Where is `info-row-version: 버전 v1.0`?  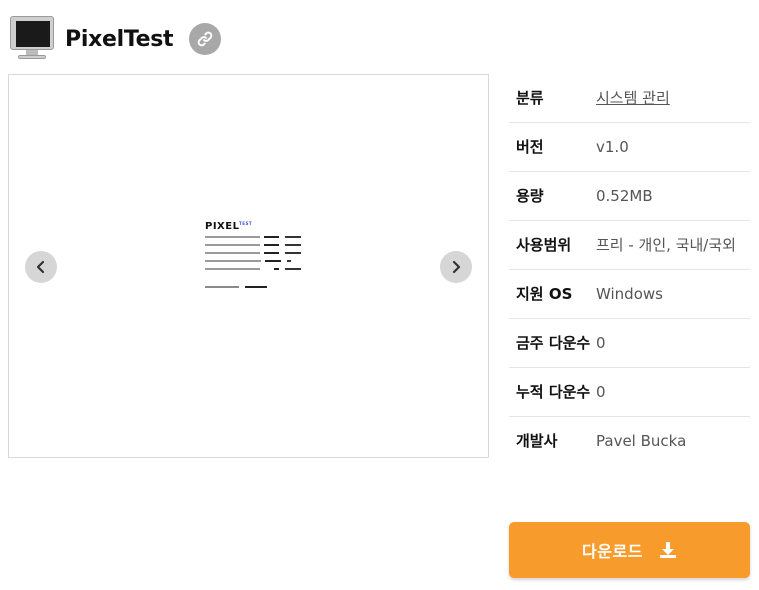
info-row-version: 버전 v1.0 is located at coordinates (629, 147).